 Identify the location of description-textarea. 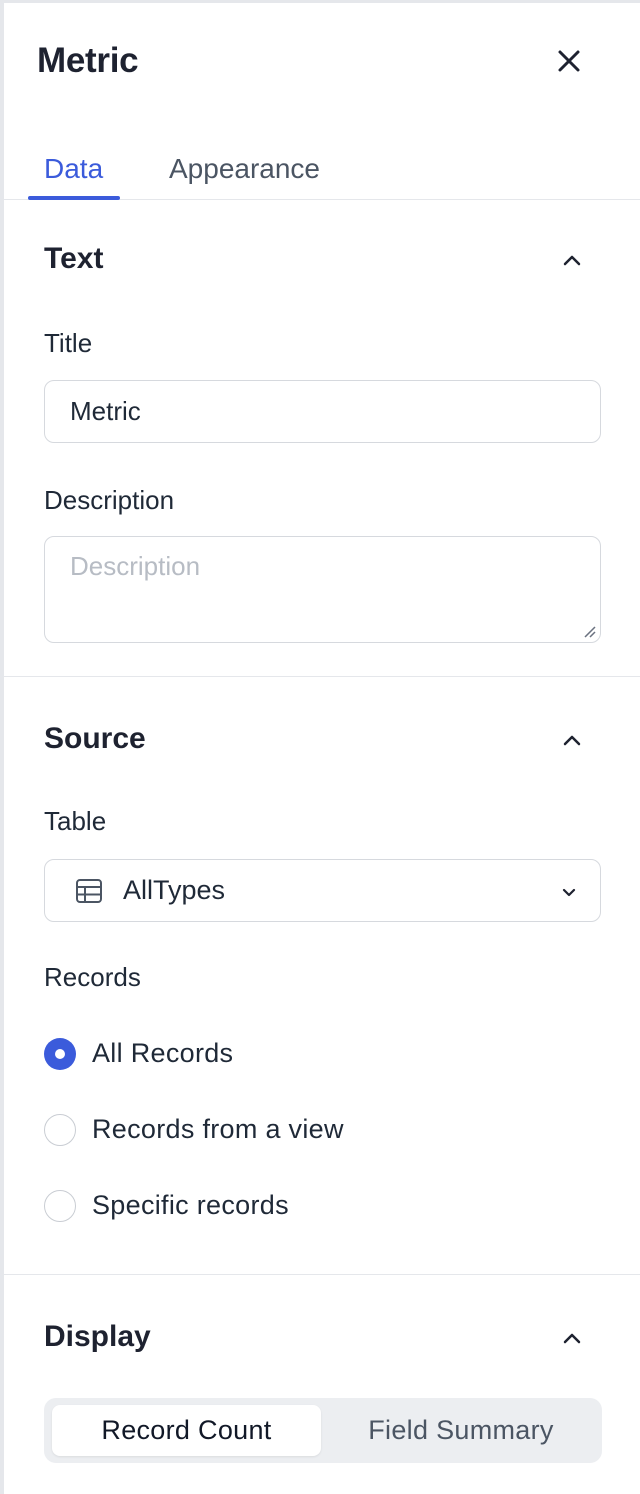
(322, 589).